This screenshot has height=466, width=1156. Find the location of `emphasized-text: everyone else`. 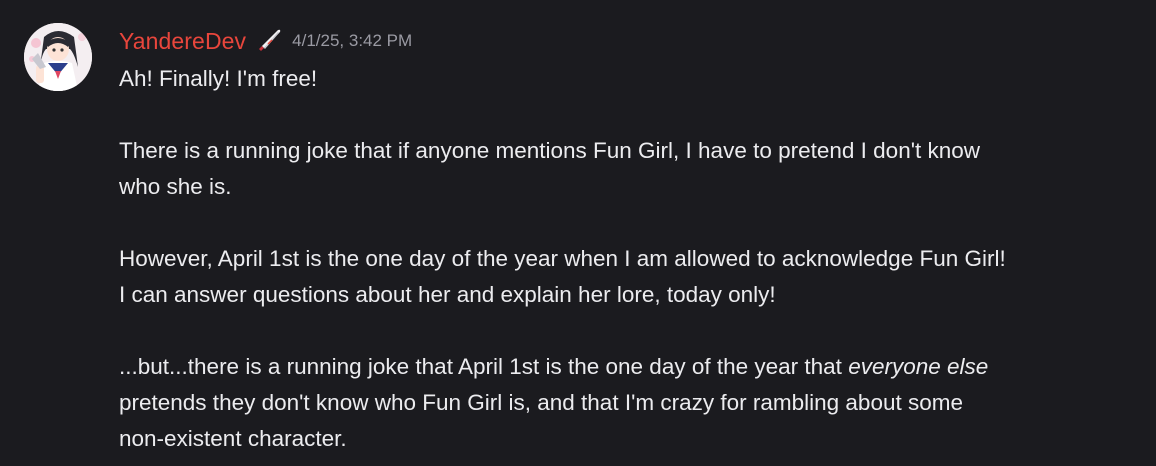

emphasized-text: everyone else is located at coordinates (918, 366).